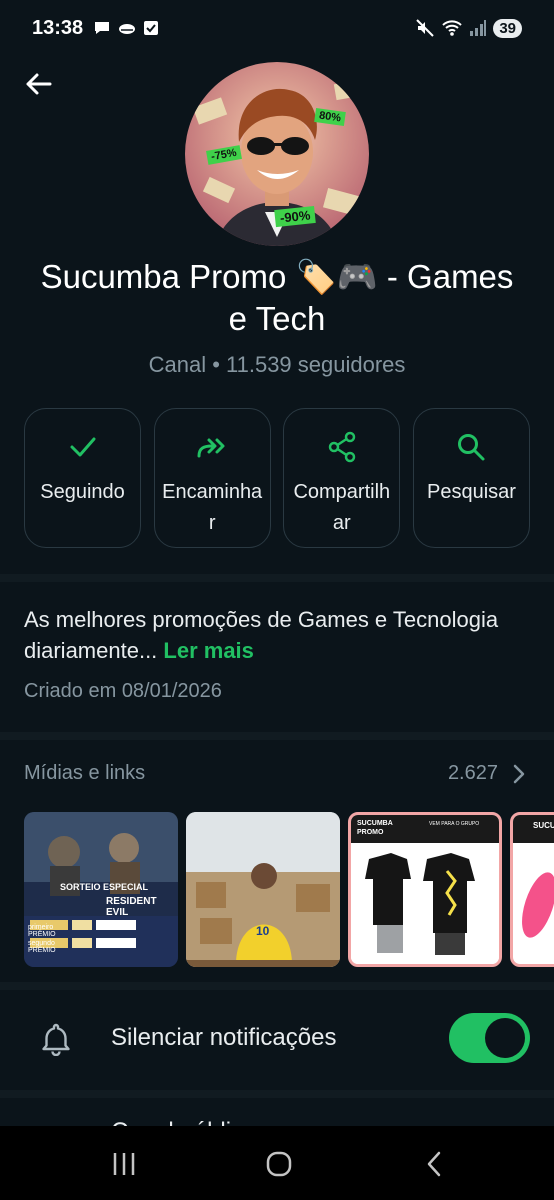 The width and height of the screenshot is (554, 1200). Describe the element at coordinates (263, 931) in the screenshot. I see `thumbnail-text: 10` at that location.